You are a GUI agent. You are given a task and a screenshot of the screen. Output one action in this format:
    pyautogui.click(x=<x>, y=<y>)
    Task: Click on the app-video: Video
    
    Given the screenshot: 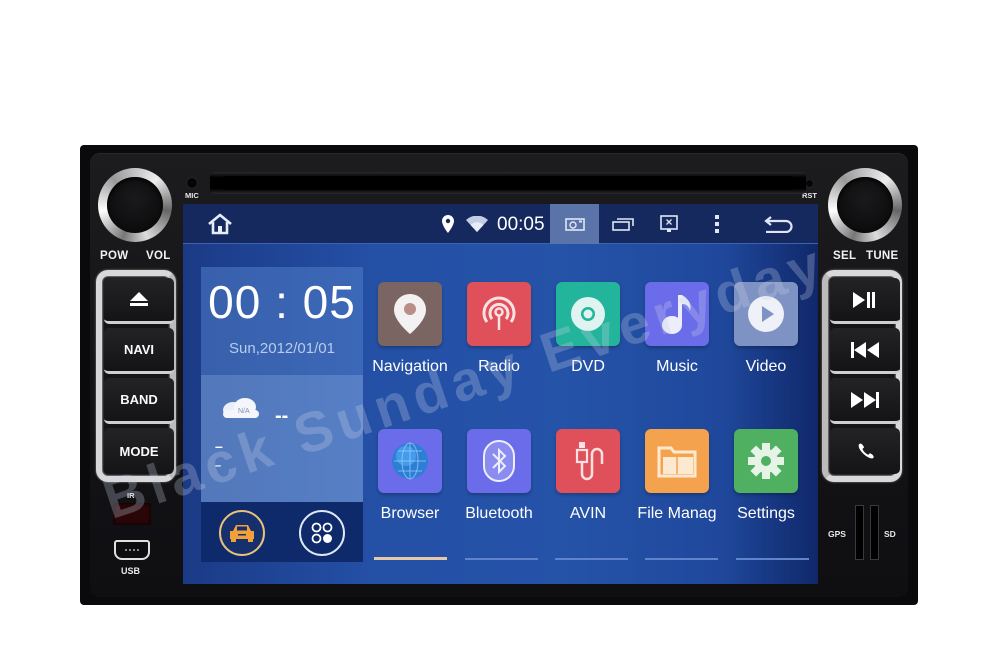 What is the action you would take?
    pyautogui.click(x=766, y=329)
    